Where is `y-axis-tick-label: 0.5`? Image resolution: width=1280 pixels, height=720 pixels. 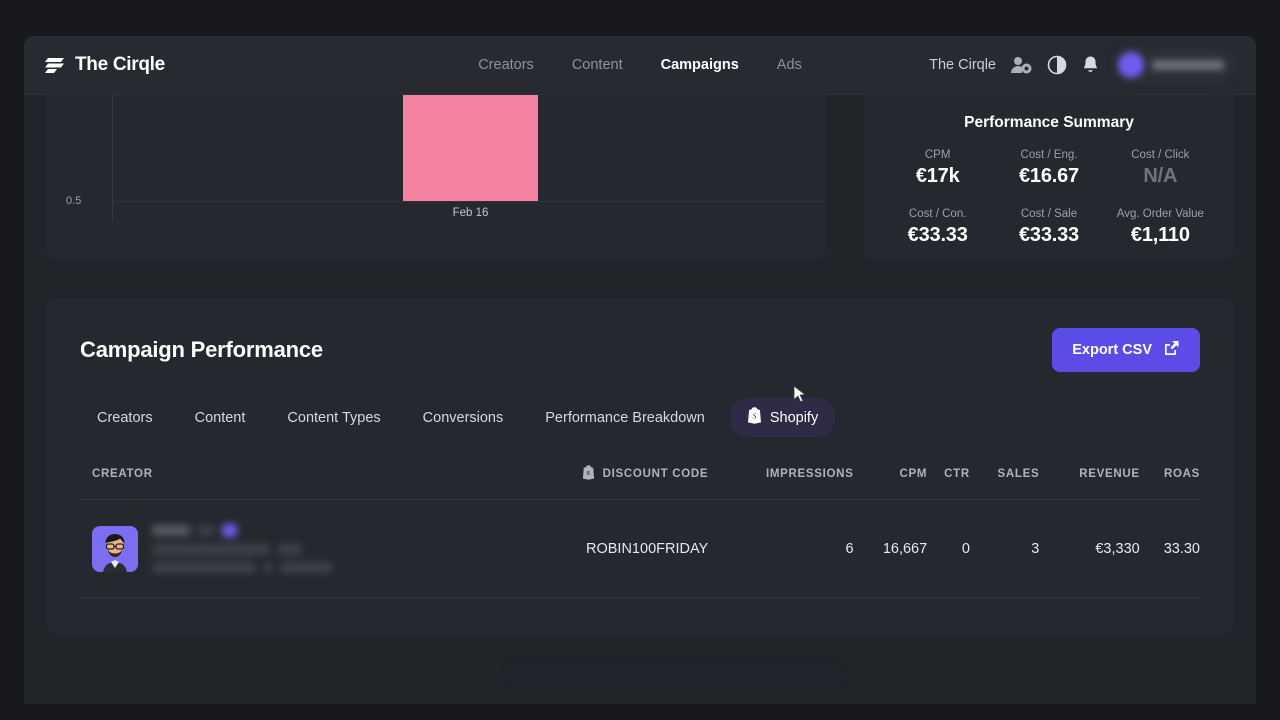 y-axis-tick-label: 0.5 is located at coordinates (74, 201).